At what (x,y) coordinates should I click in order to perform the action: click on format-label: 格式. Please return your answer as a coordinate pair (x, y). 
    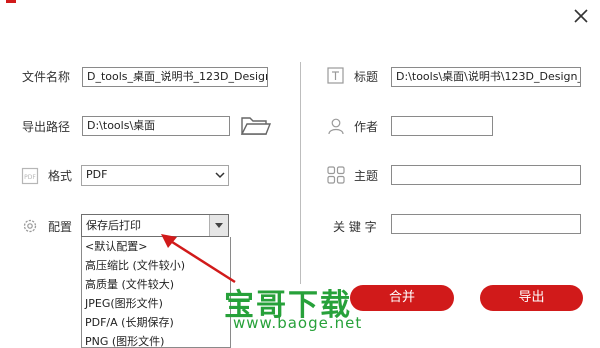
    Looking at the image, I should click on (60, 176).